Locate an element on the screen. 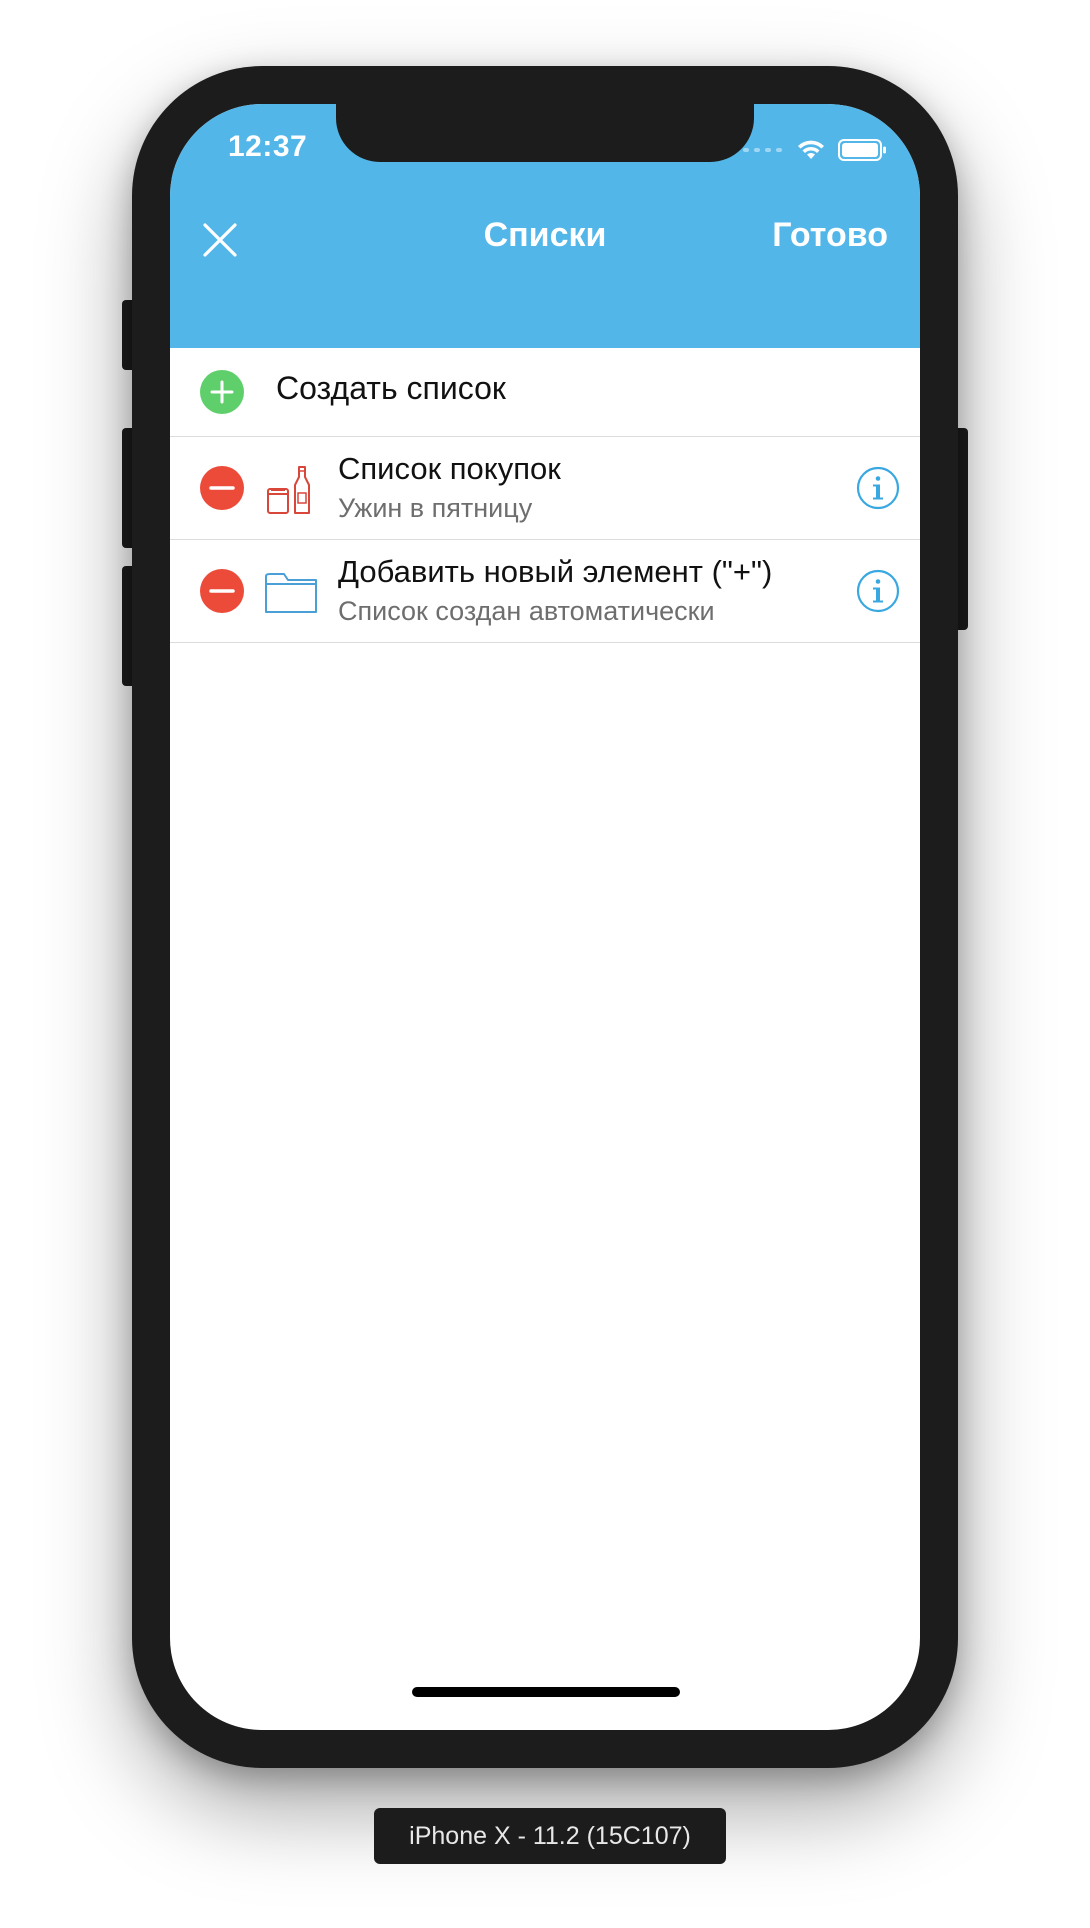 The width and height of the screenshot is (1090, 1928). device-notch is located at coordinates (545, 133).